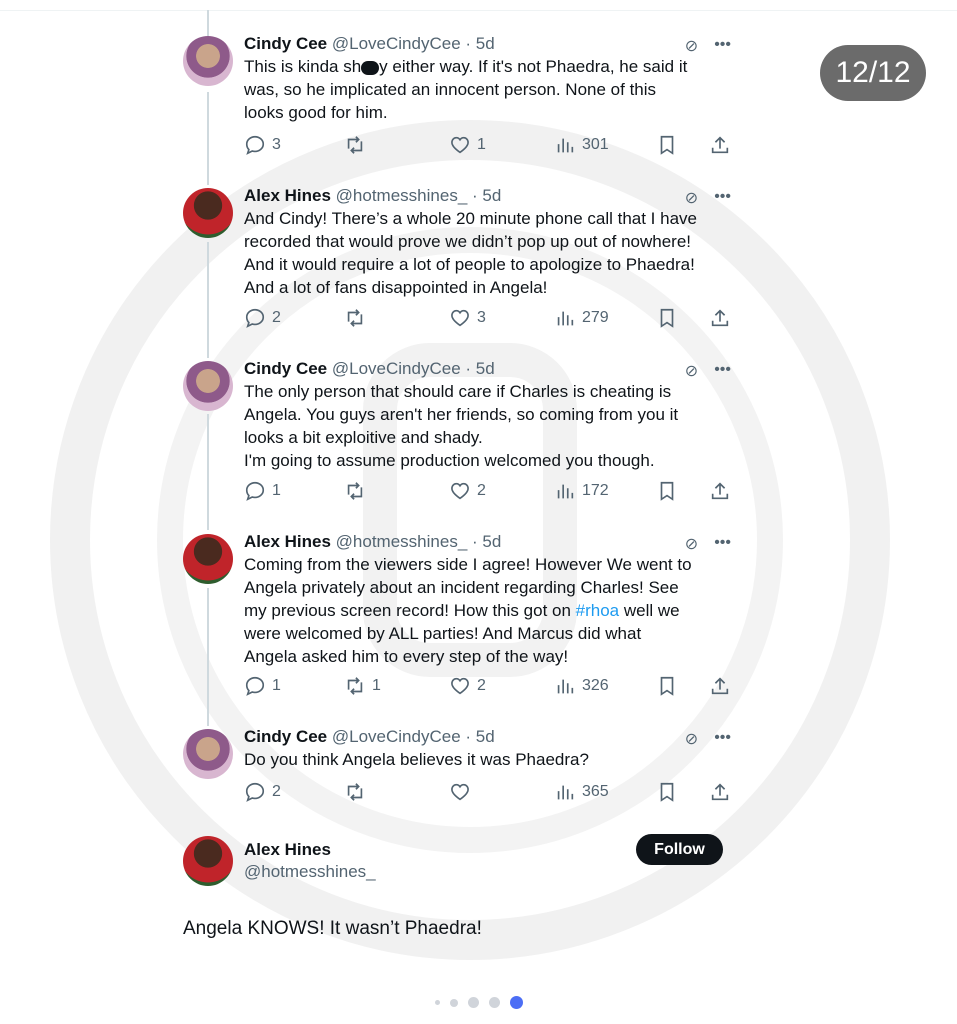 The image size is (957, 1024). Describe the element at coordinates (597, 610) in the screenshot. I see `hashtag-link: #rhoa` at that location.